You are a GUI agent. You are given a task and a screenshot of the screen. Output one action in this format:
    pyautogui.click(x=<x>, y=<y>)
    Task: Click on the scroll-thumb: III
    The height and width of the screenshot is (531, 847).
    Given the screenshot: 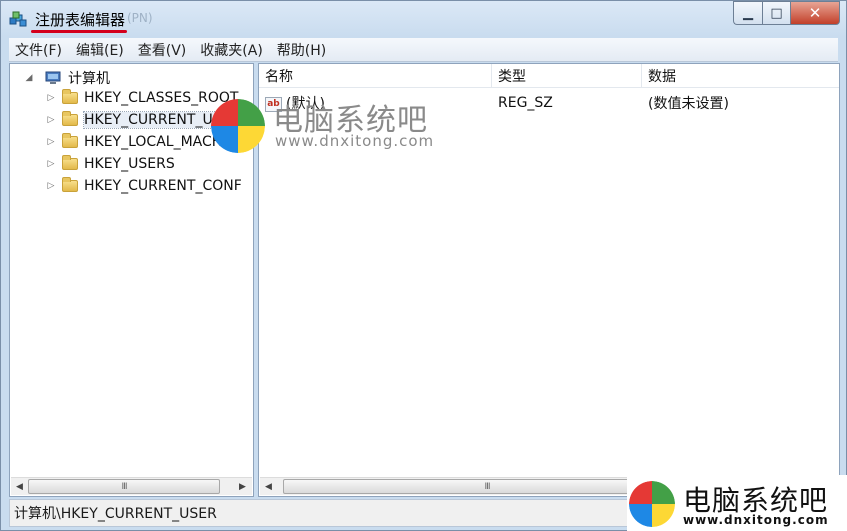 What is the action you would take?
    pyautogui.click(x=124, y=486)
    